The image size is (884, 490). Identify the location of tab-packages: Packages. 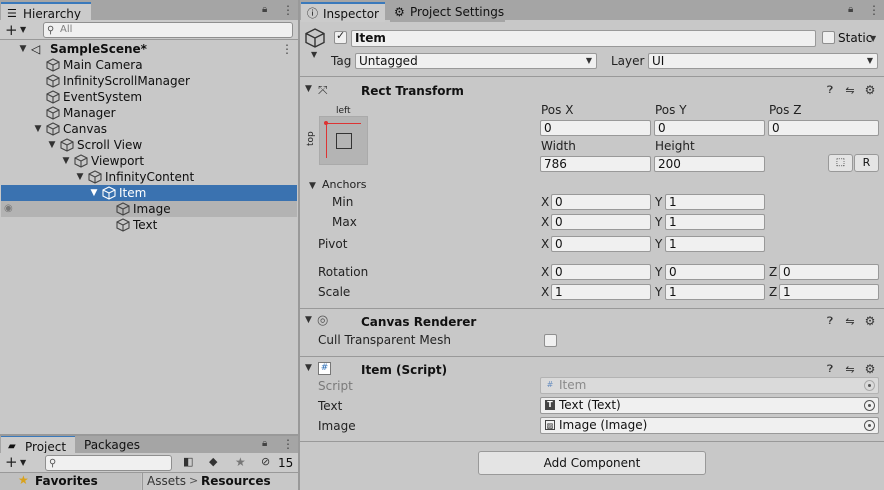
(115, 445).